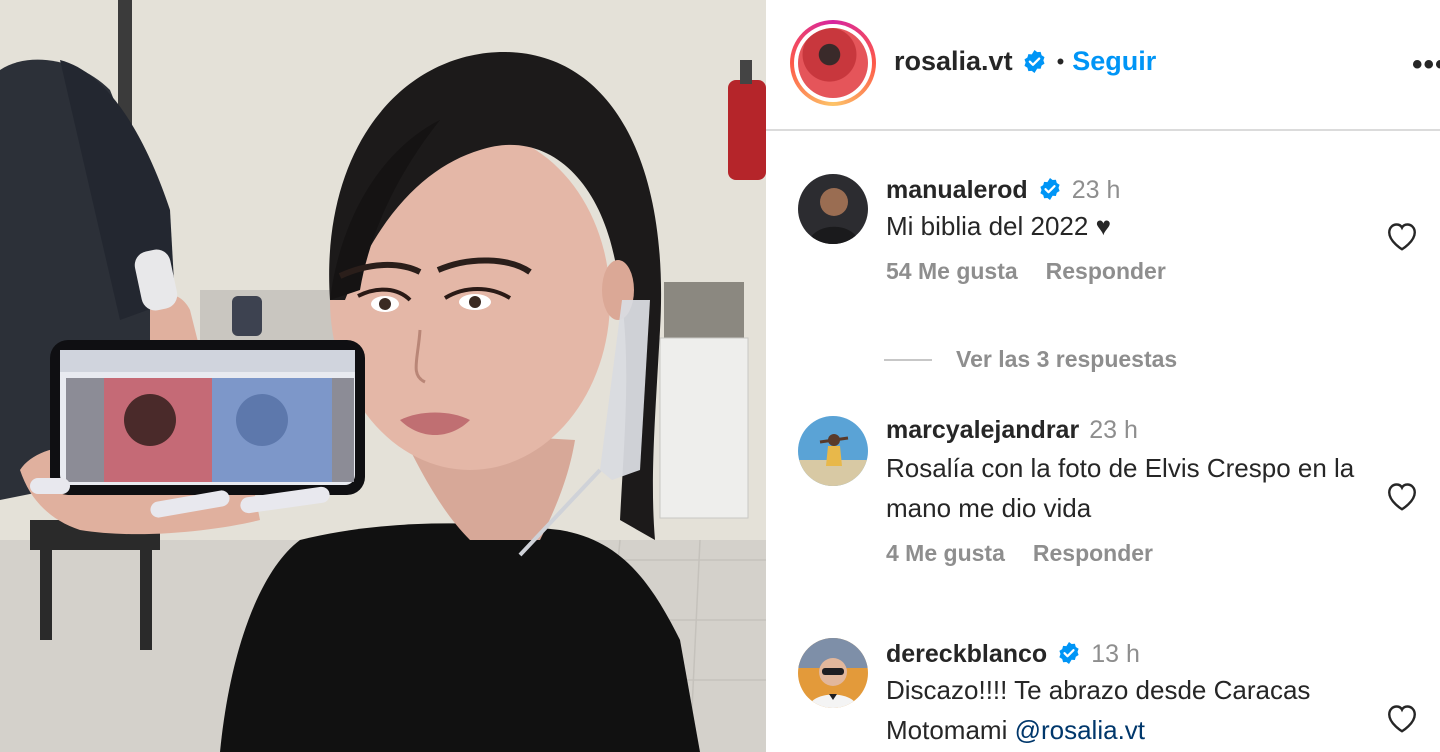  Describe the element at coordinates (833, 63) in the screenshot. I see `owner-avatar` at that location.